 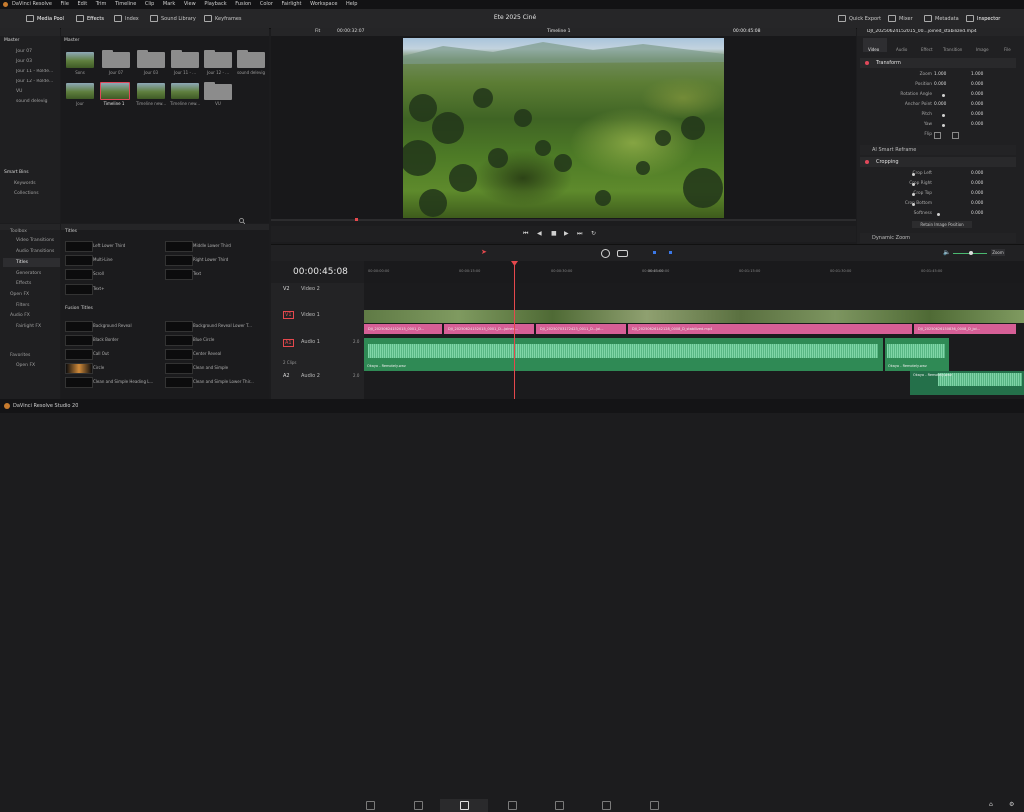 What do you see at coordinates (605, 253) in the screenshot?
I see `snapping-icon` at bounding box center [605, 253].